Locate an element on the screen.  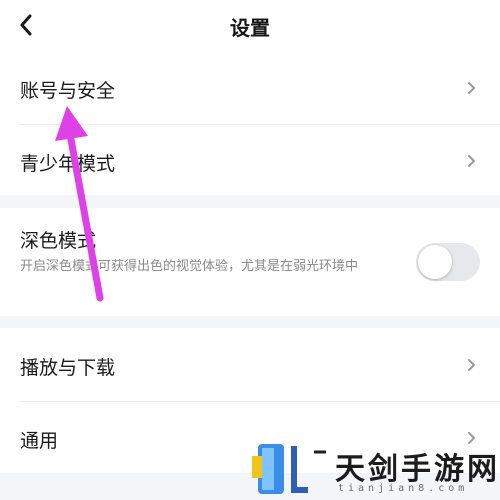
dark-mode-toggle is located at coordinates (448, 262).